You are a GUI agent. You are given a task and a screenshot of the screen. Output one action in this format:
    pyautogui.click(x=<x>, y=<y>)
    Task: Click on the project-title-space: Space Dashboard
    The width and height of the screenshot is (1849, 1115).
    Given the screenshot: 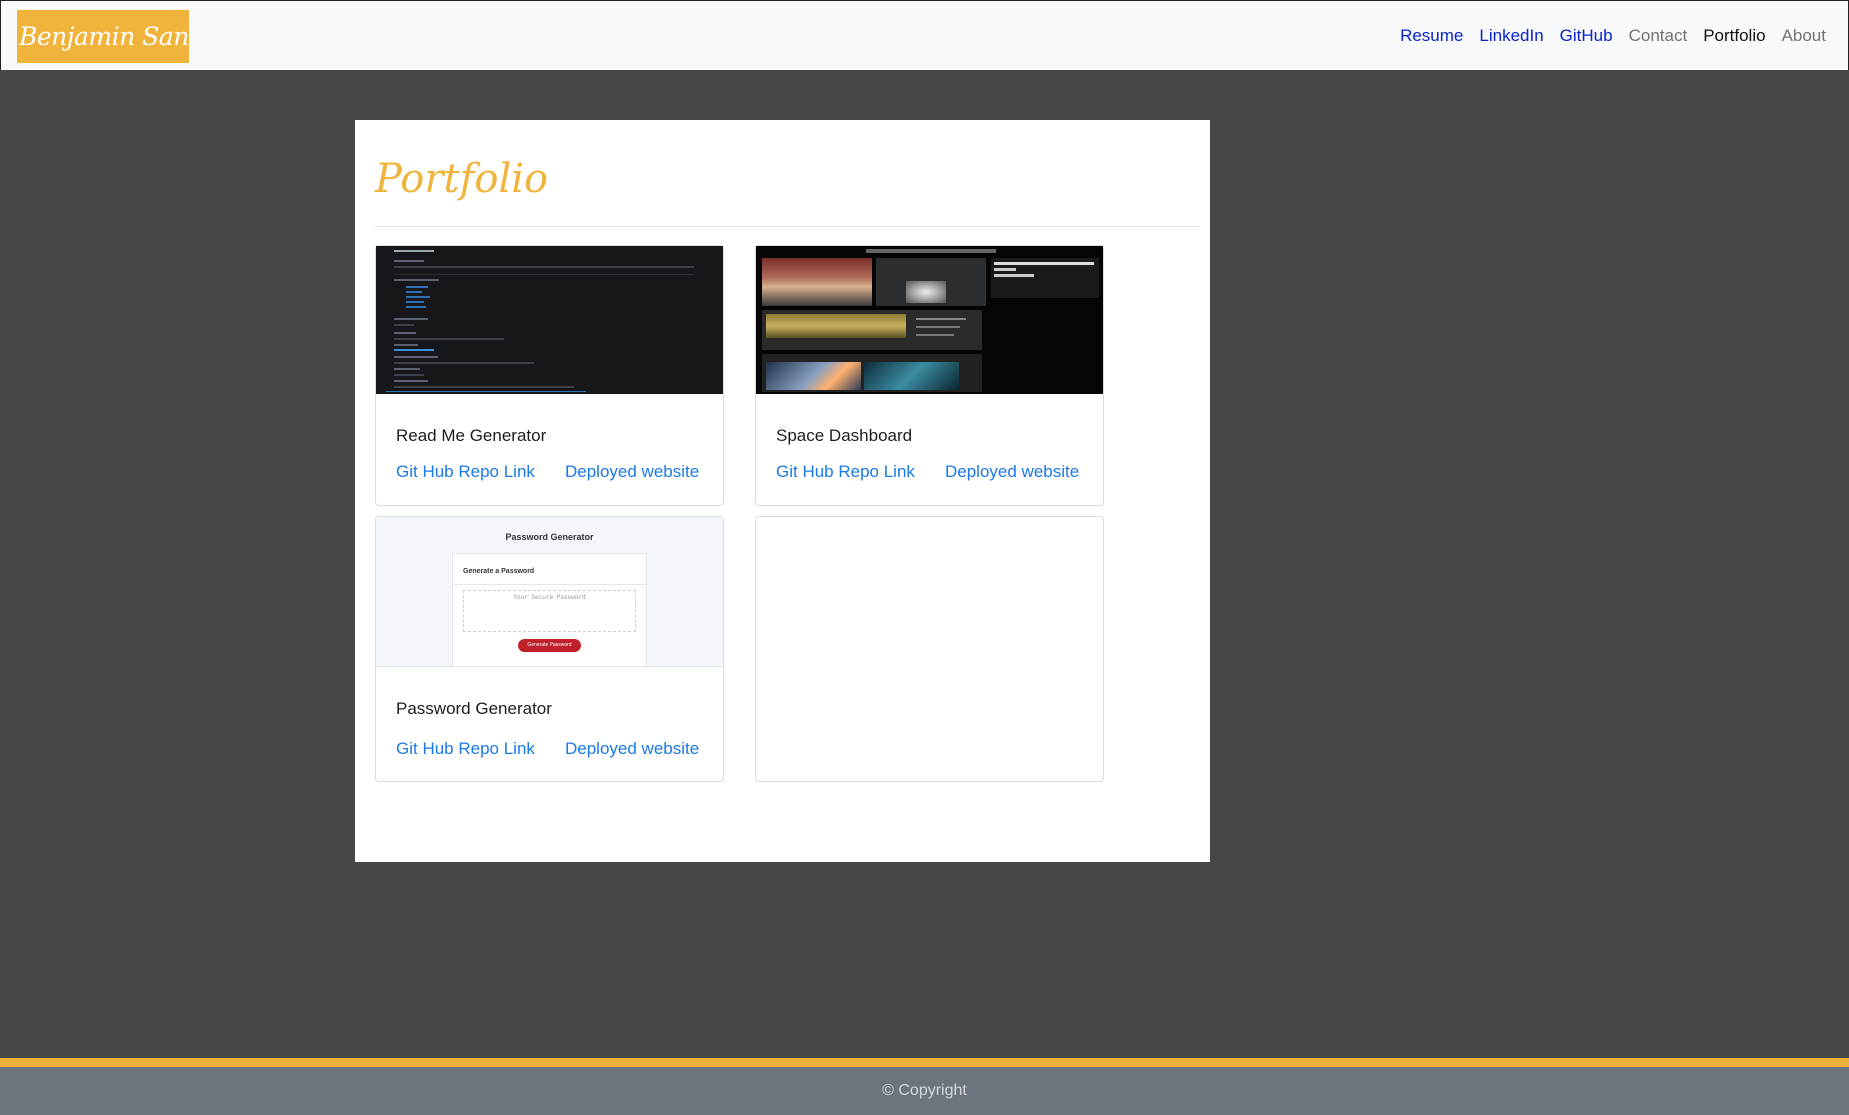 What is the action you would take?
    pyautogui.click(x=844, y=435)
    